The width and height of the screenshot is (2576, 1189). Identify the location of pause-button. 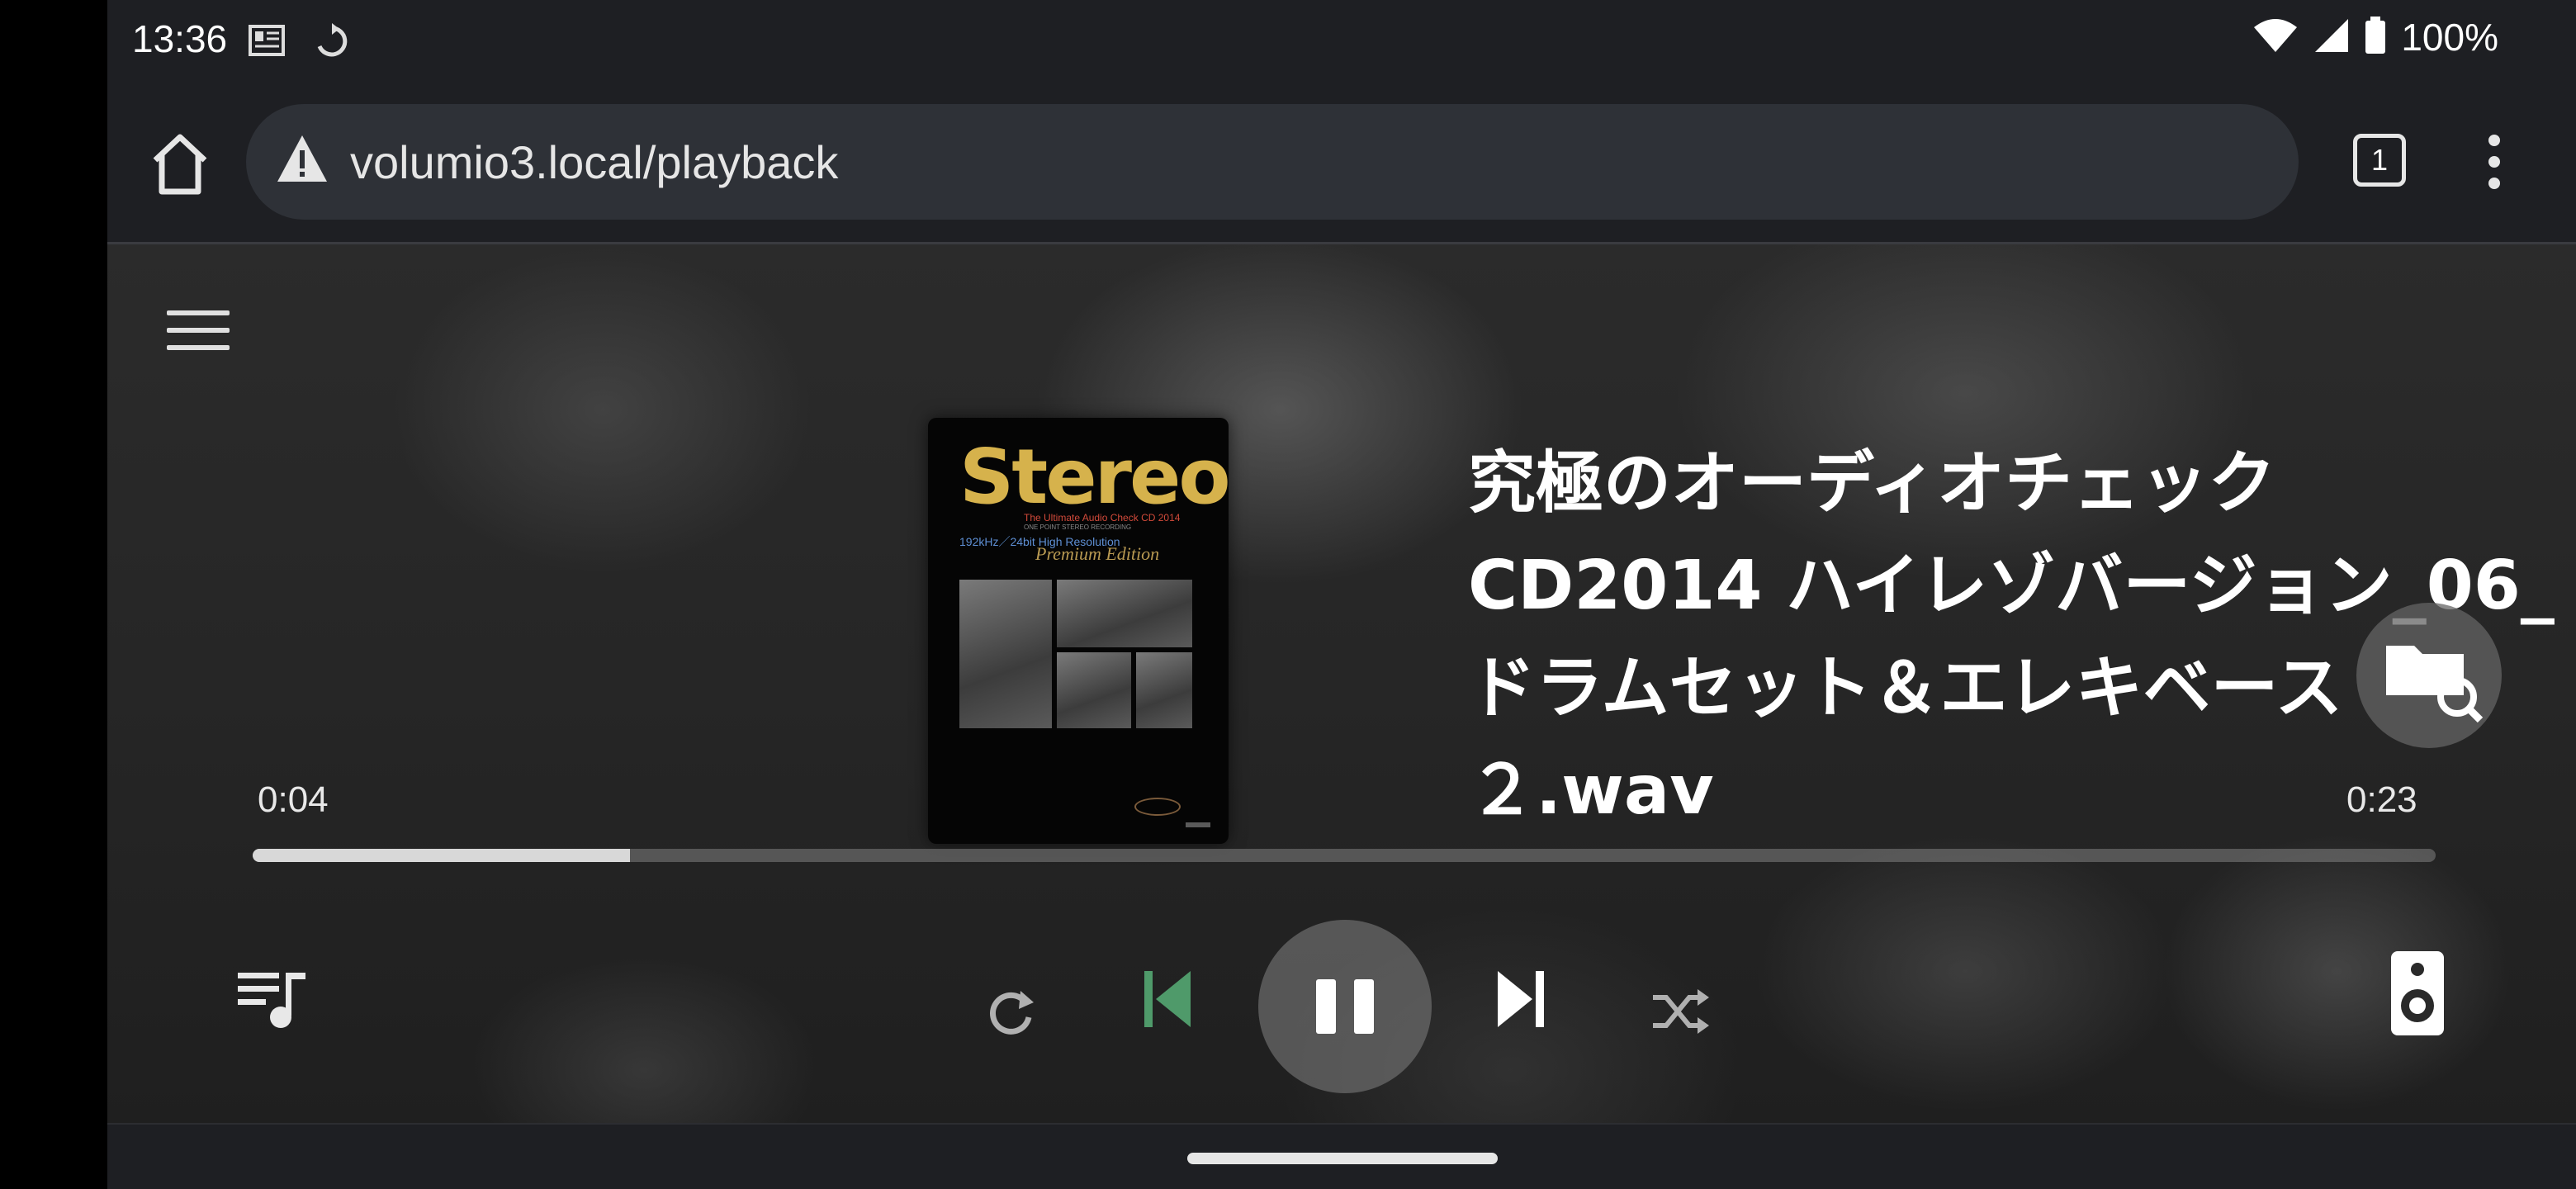
(1345, 1006).